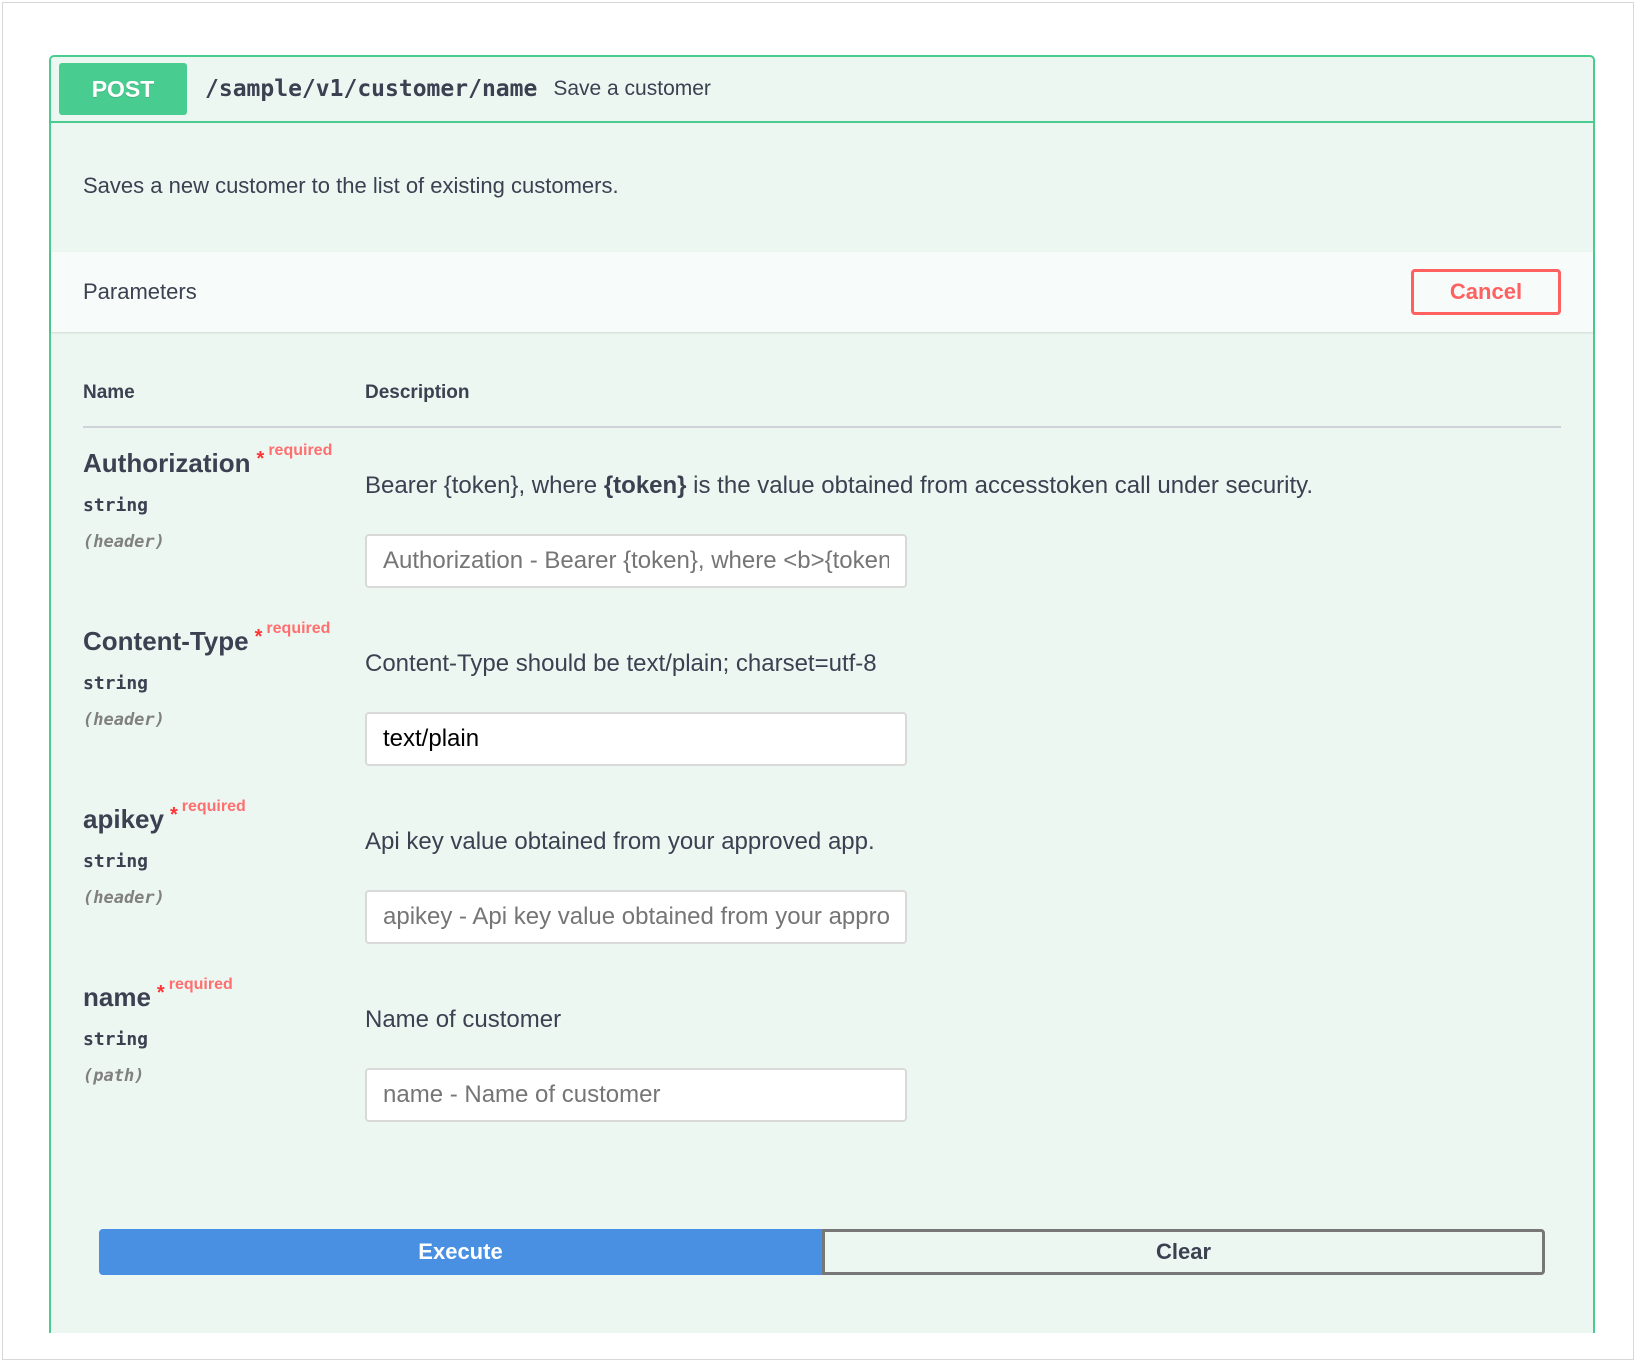  Describe the element at coordinates (109, 392) in the screenshot. I see `column-header-name: Name` at that location.